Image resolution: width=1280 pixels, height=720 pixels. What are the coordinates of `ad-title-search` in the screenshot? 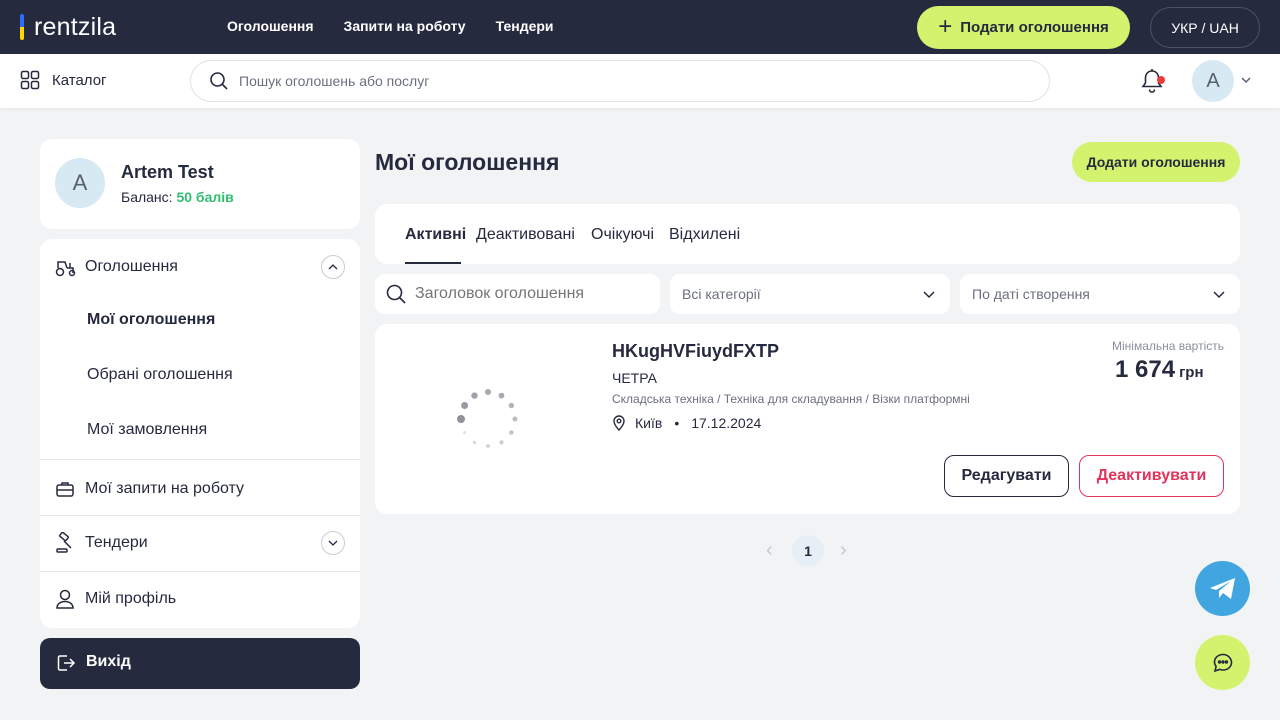 It's located at (517, 294).